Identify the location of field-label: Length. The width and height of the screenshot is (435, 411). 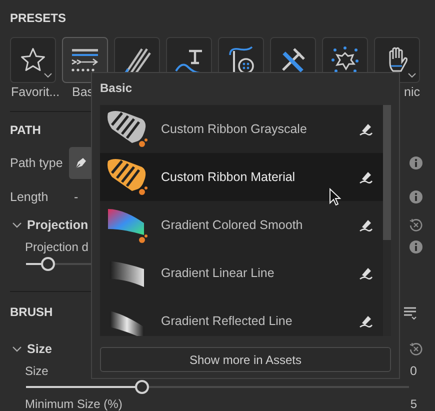
(30, 197).